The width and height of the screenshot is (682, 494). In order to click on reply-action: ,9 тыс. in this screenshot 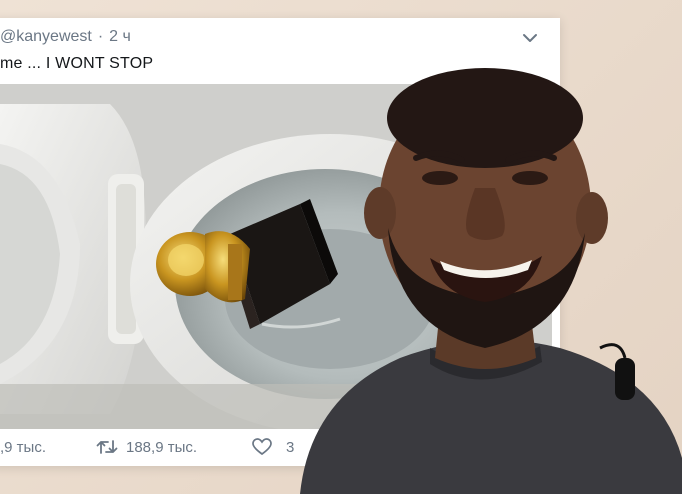, I will do `click(23, 447)`.